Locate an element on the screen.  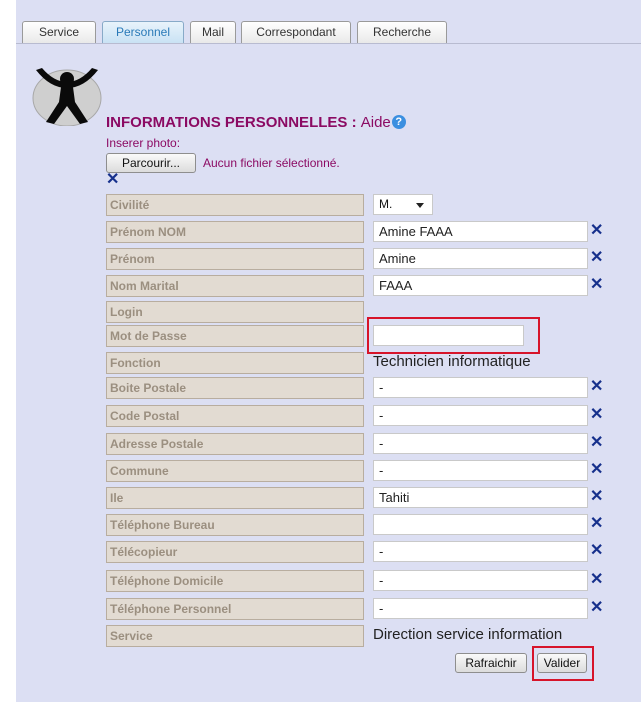
clear-ile-icon: ✕ is located at coordinates (596, 497).